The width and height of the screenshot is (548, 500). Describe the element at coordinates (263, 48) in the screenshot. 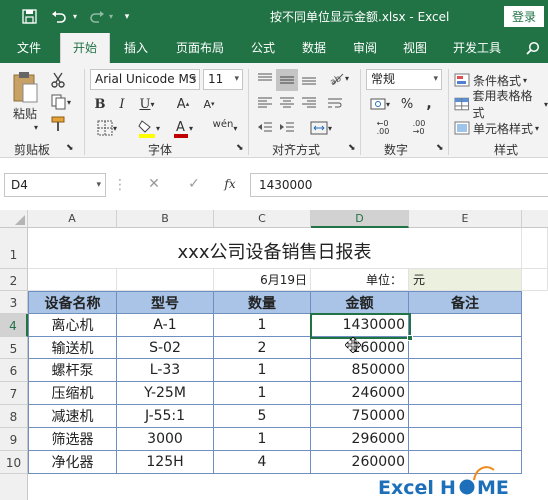

I see `tab-formulas: 公式` at that location.